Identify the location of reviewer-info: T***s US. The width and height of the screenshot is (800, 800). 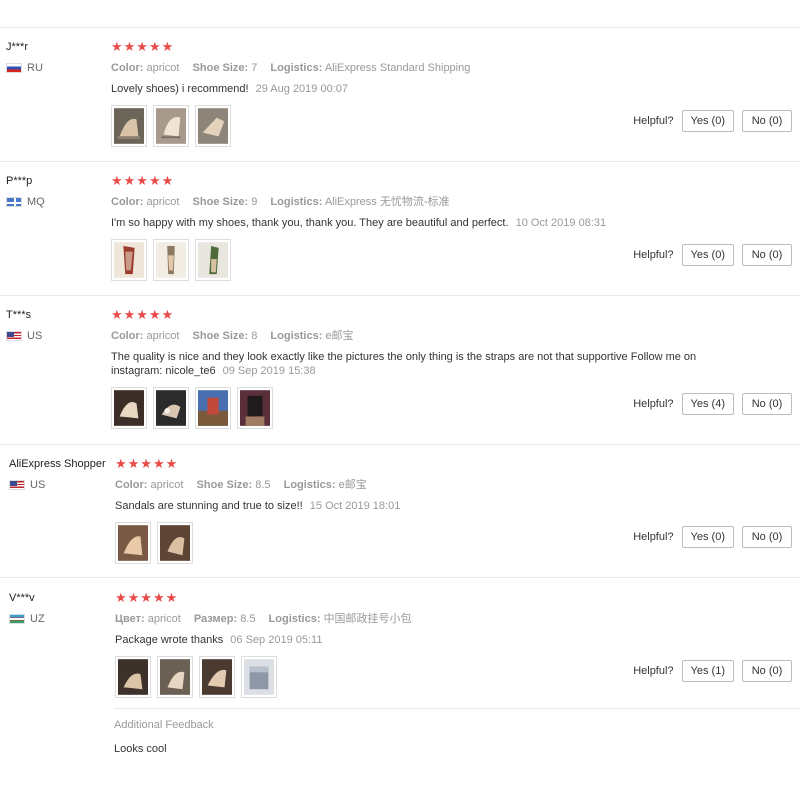
(56, 325).